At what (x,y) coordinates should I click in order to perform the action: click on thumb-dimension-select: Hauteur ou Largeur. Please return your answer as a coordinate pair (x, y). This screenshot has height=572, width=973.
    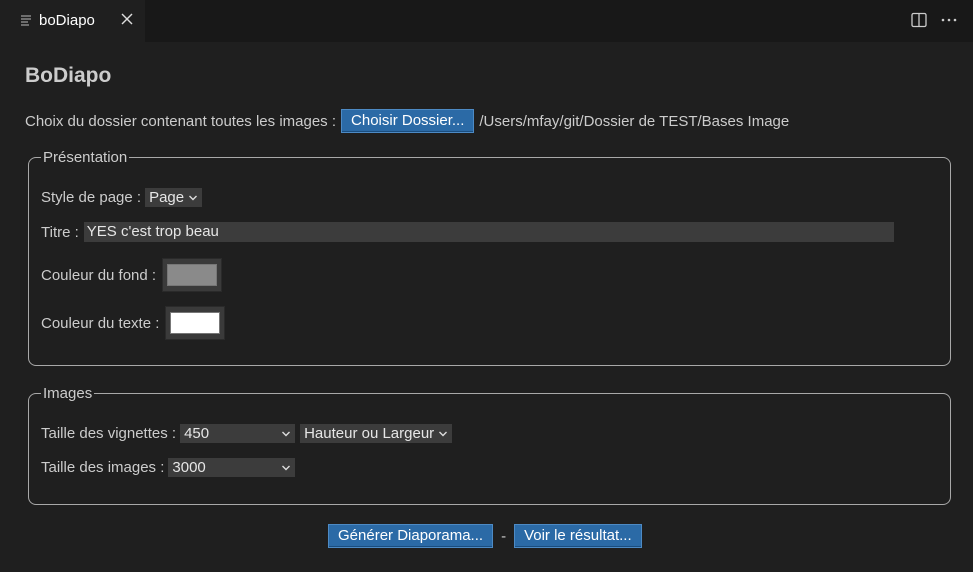
    Looking at the image, I should click on (376, 433).